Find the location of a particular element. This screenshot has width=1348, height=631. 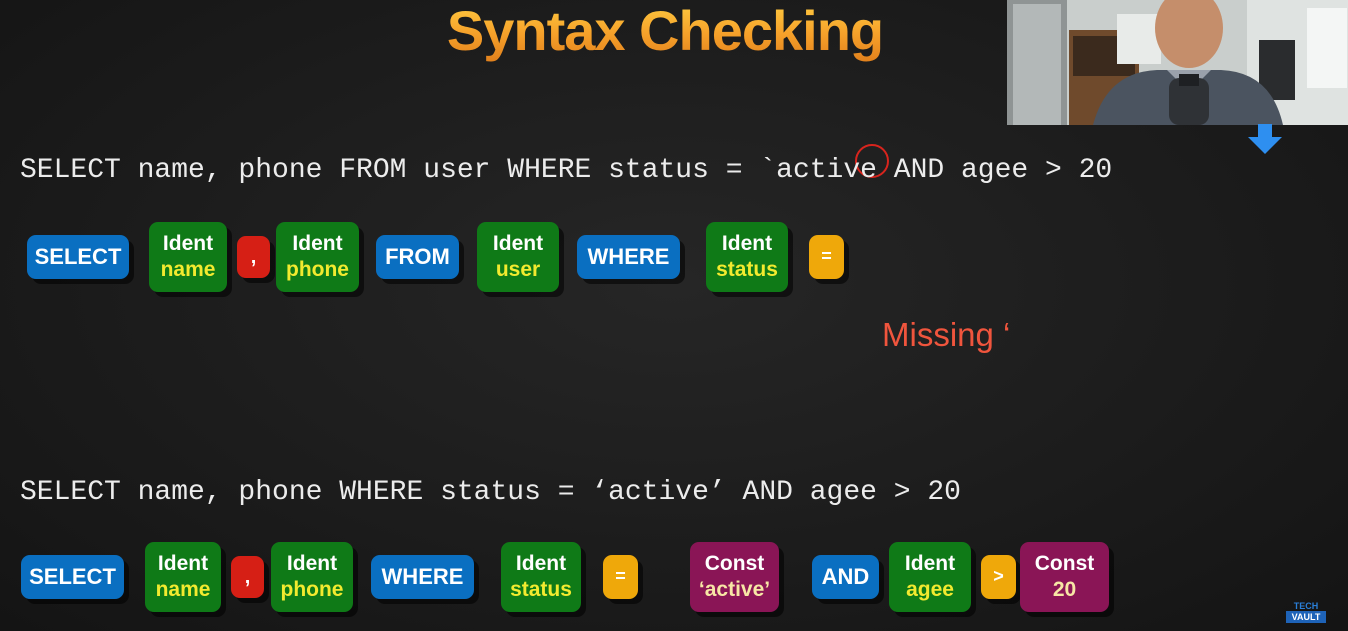

token-comma-1: , is located at coordinates (253, 257).